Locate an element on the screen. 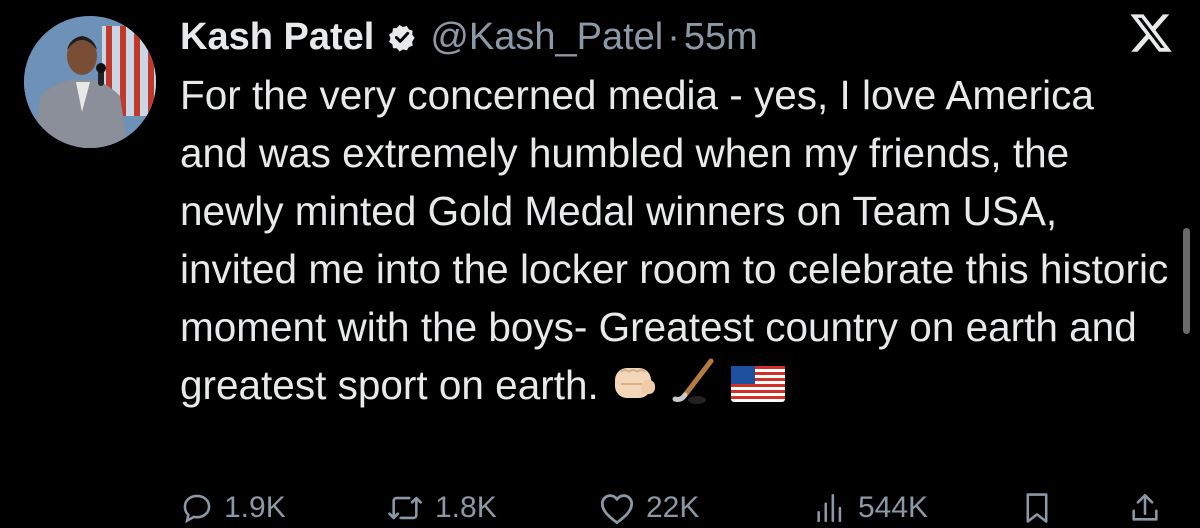  scrollbar is located at coordinates (1186, 281).